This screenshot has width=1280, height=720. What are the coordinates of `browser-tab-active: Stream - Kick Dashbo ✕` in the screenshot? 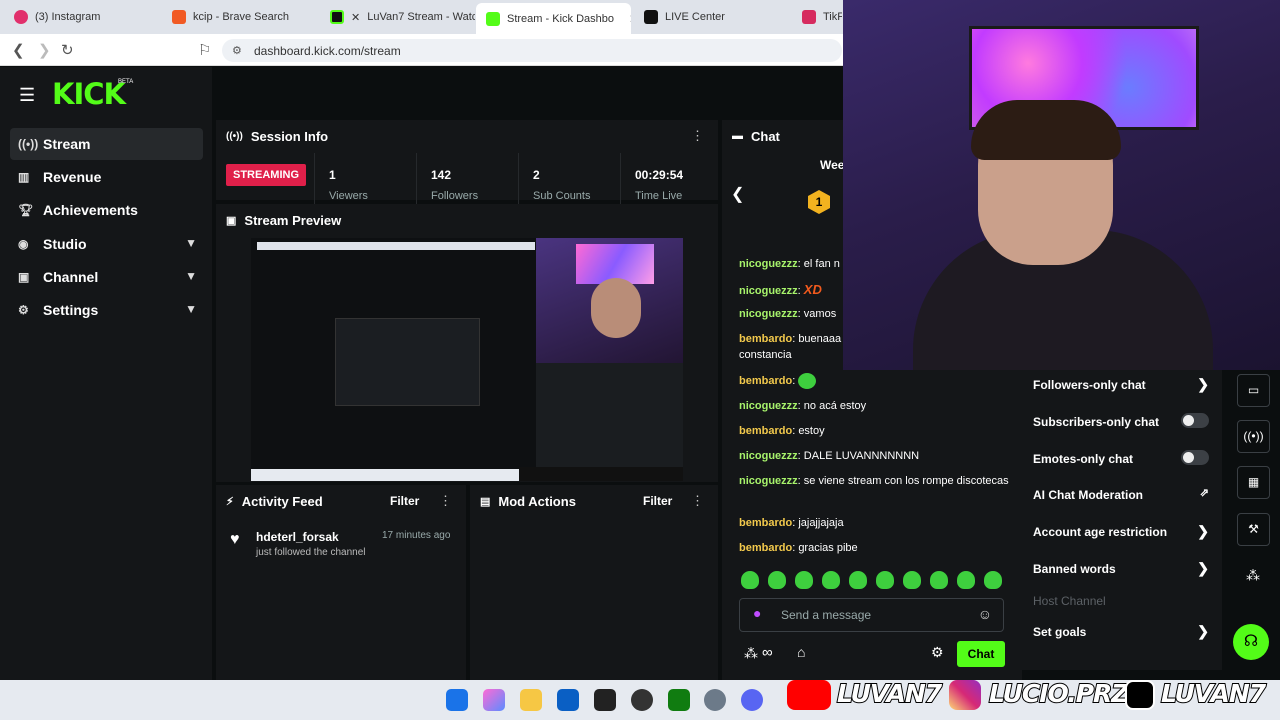 It's located at (553, 18).